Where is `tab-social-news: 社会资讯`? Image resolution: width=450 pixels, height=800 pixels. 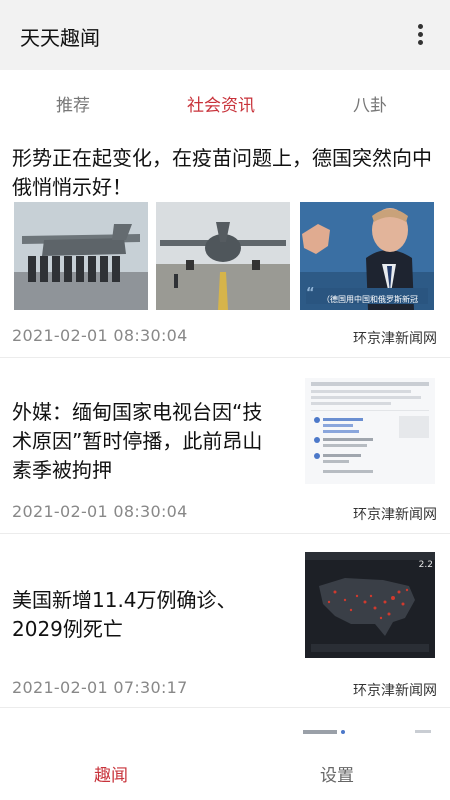 tab-social-news: 社会资讯 is located at coordinates (221, 103).